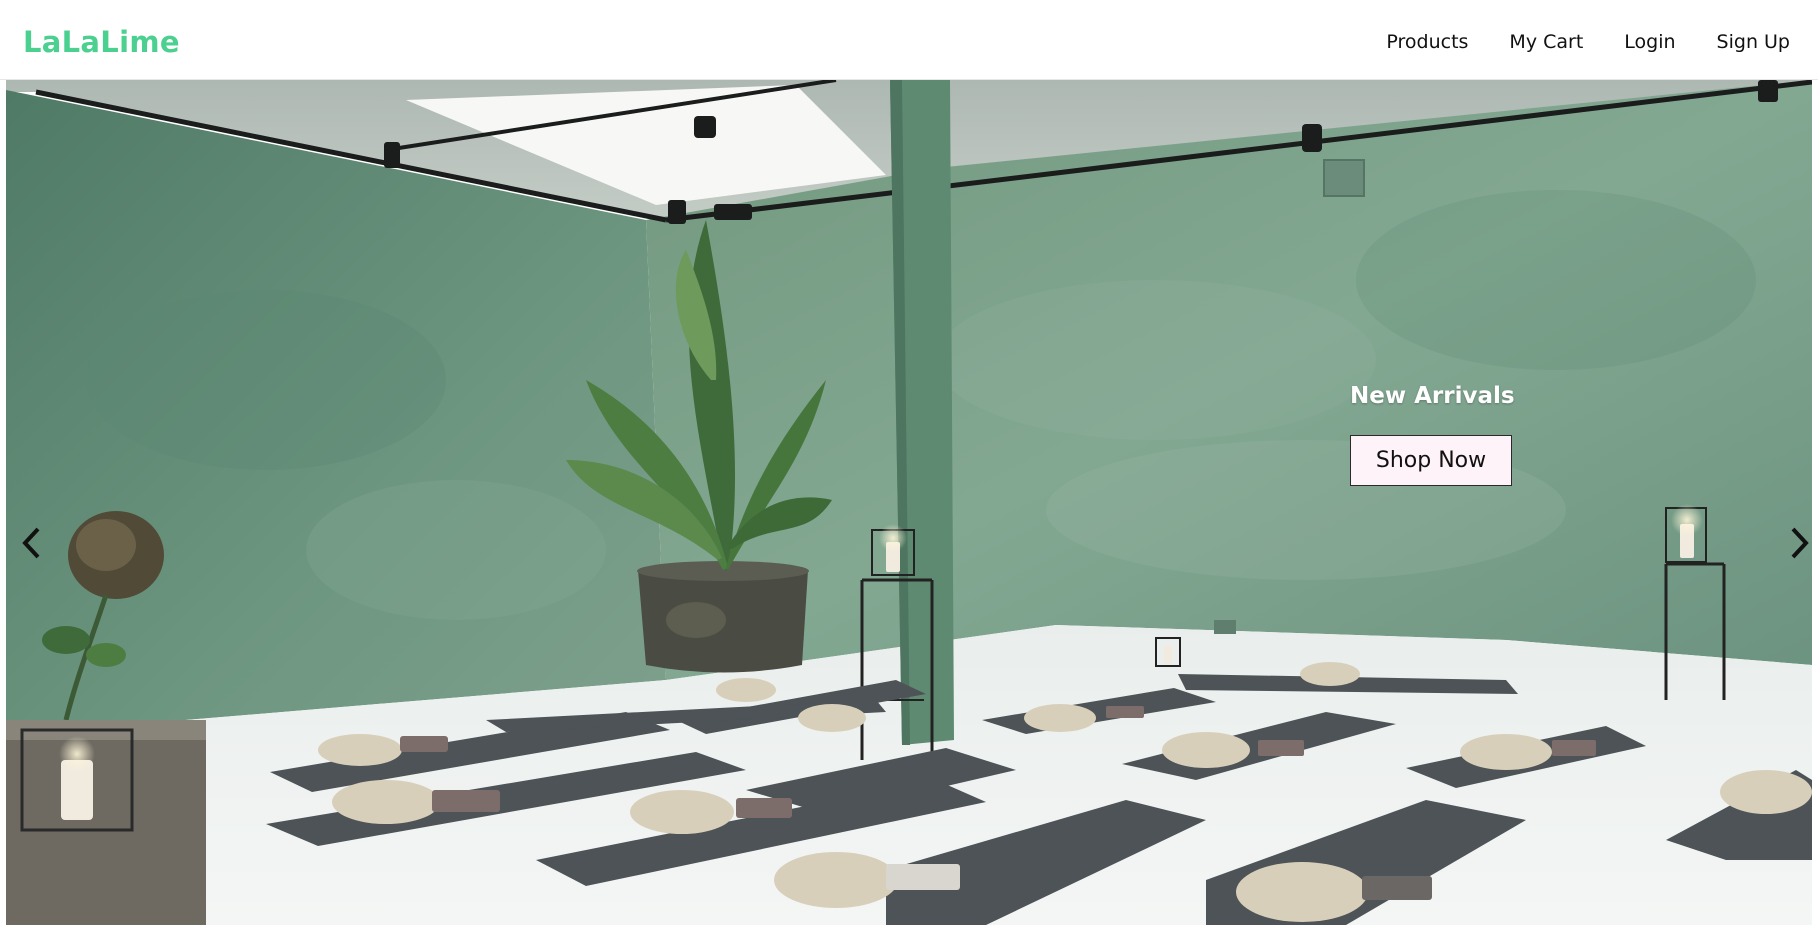  Describe the element at coordinates (1649, 42) in the screenshot. I see `nav-login-link: Login` at that location.